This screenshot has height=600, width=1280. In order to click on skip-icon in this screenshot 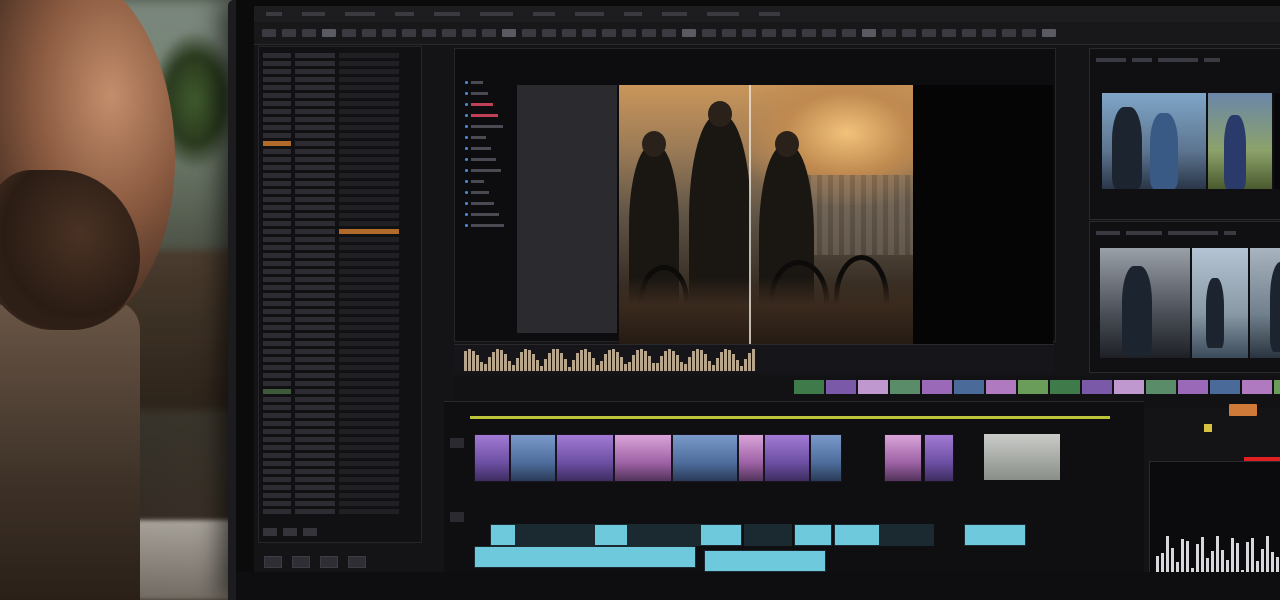, I will do `click(357, 562)`.